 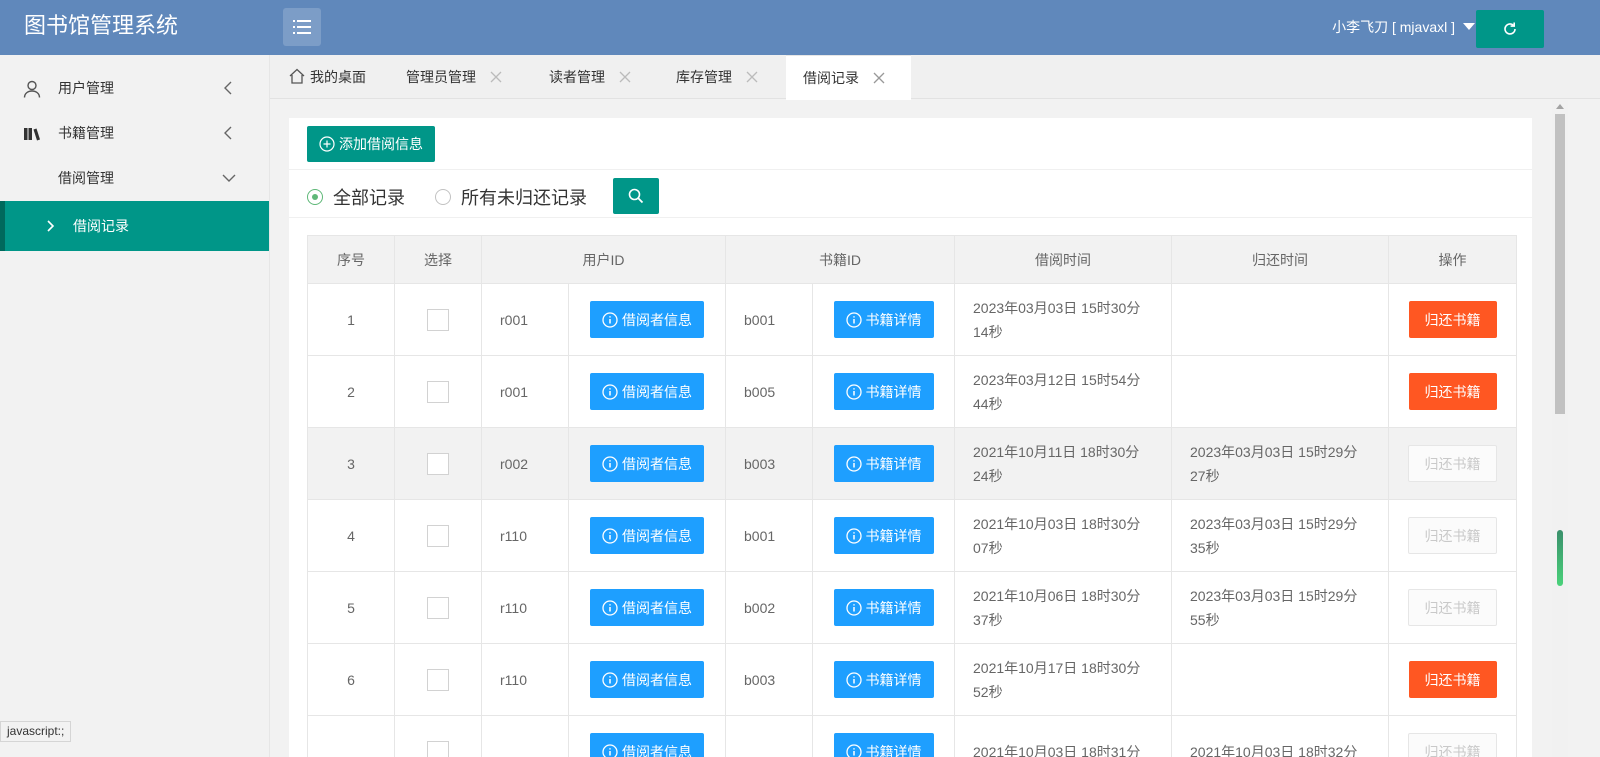 I want to click on chevron-right-icon, so click(x=51, y=226).